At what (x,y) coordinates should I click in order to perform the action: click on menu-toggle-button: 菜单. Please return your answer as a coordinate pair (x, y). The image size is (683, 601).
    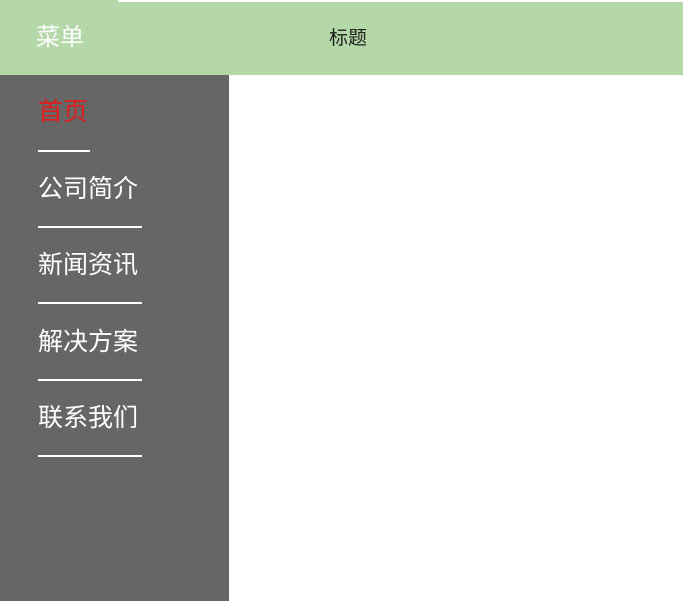
    Looking at the image, I should click on (60, 37).